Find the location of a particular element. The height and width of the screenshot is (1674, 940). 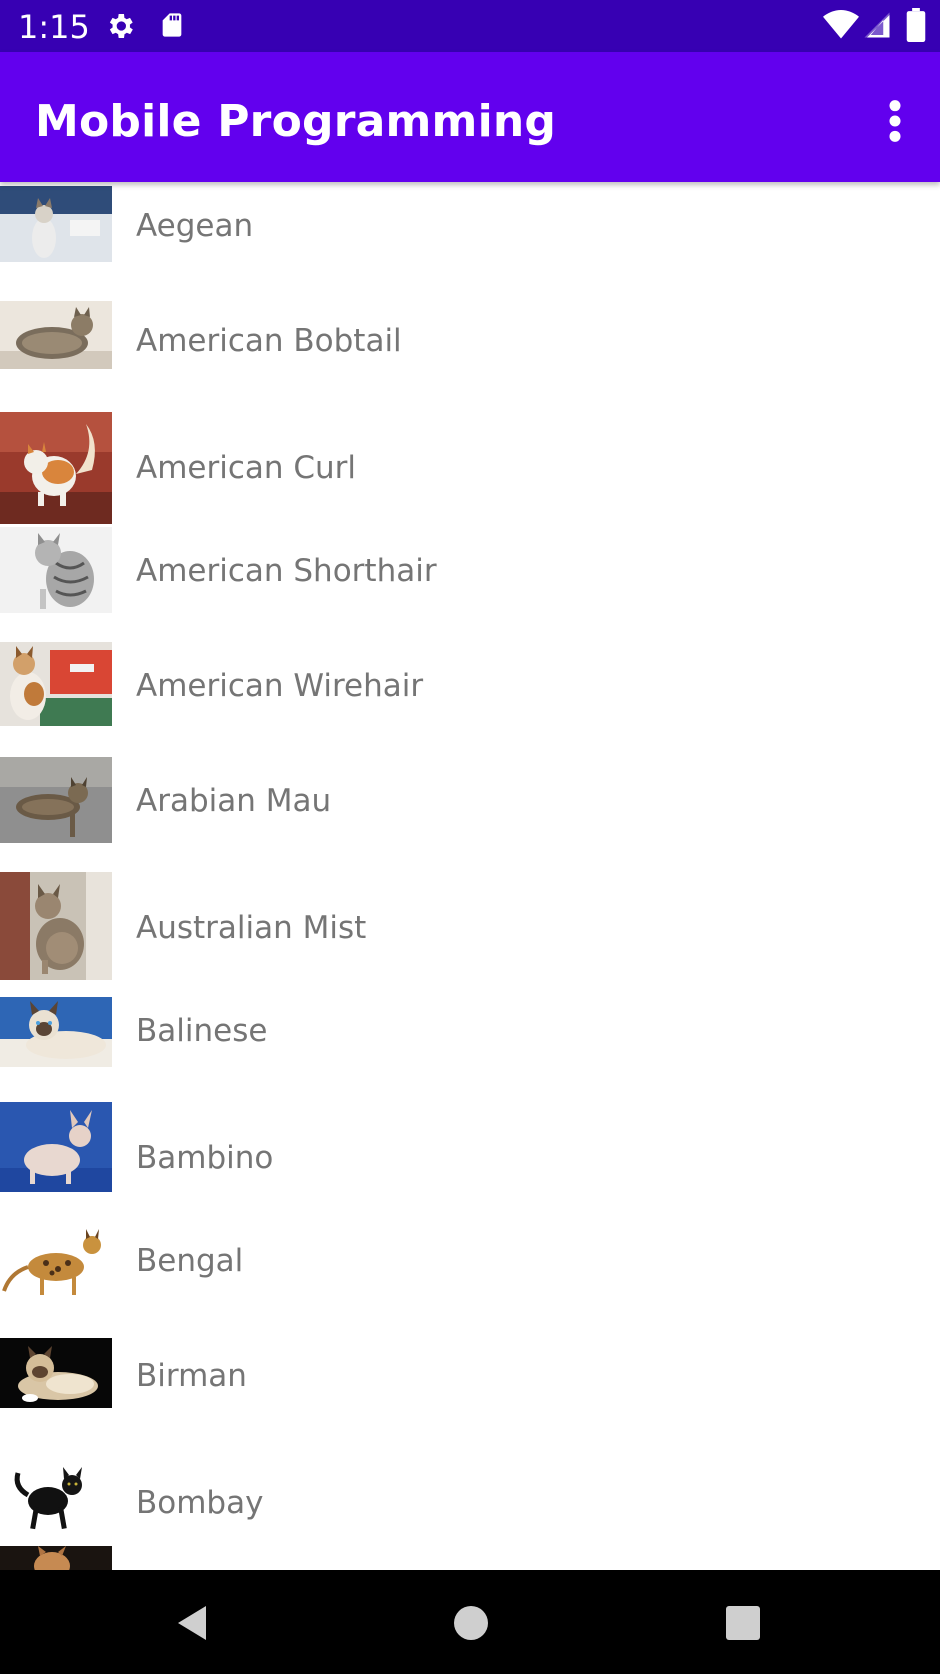

more-vert-icon is located at coordinates (895, 121).